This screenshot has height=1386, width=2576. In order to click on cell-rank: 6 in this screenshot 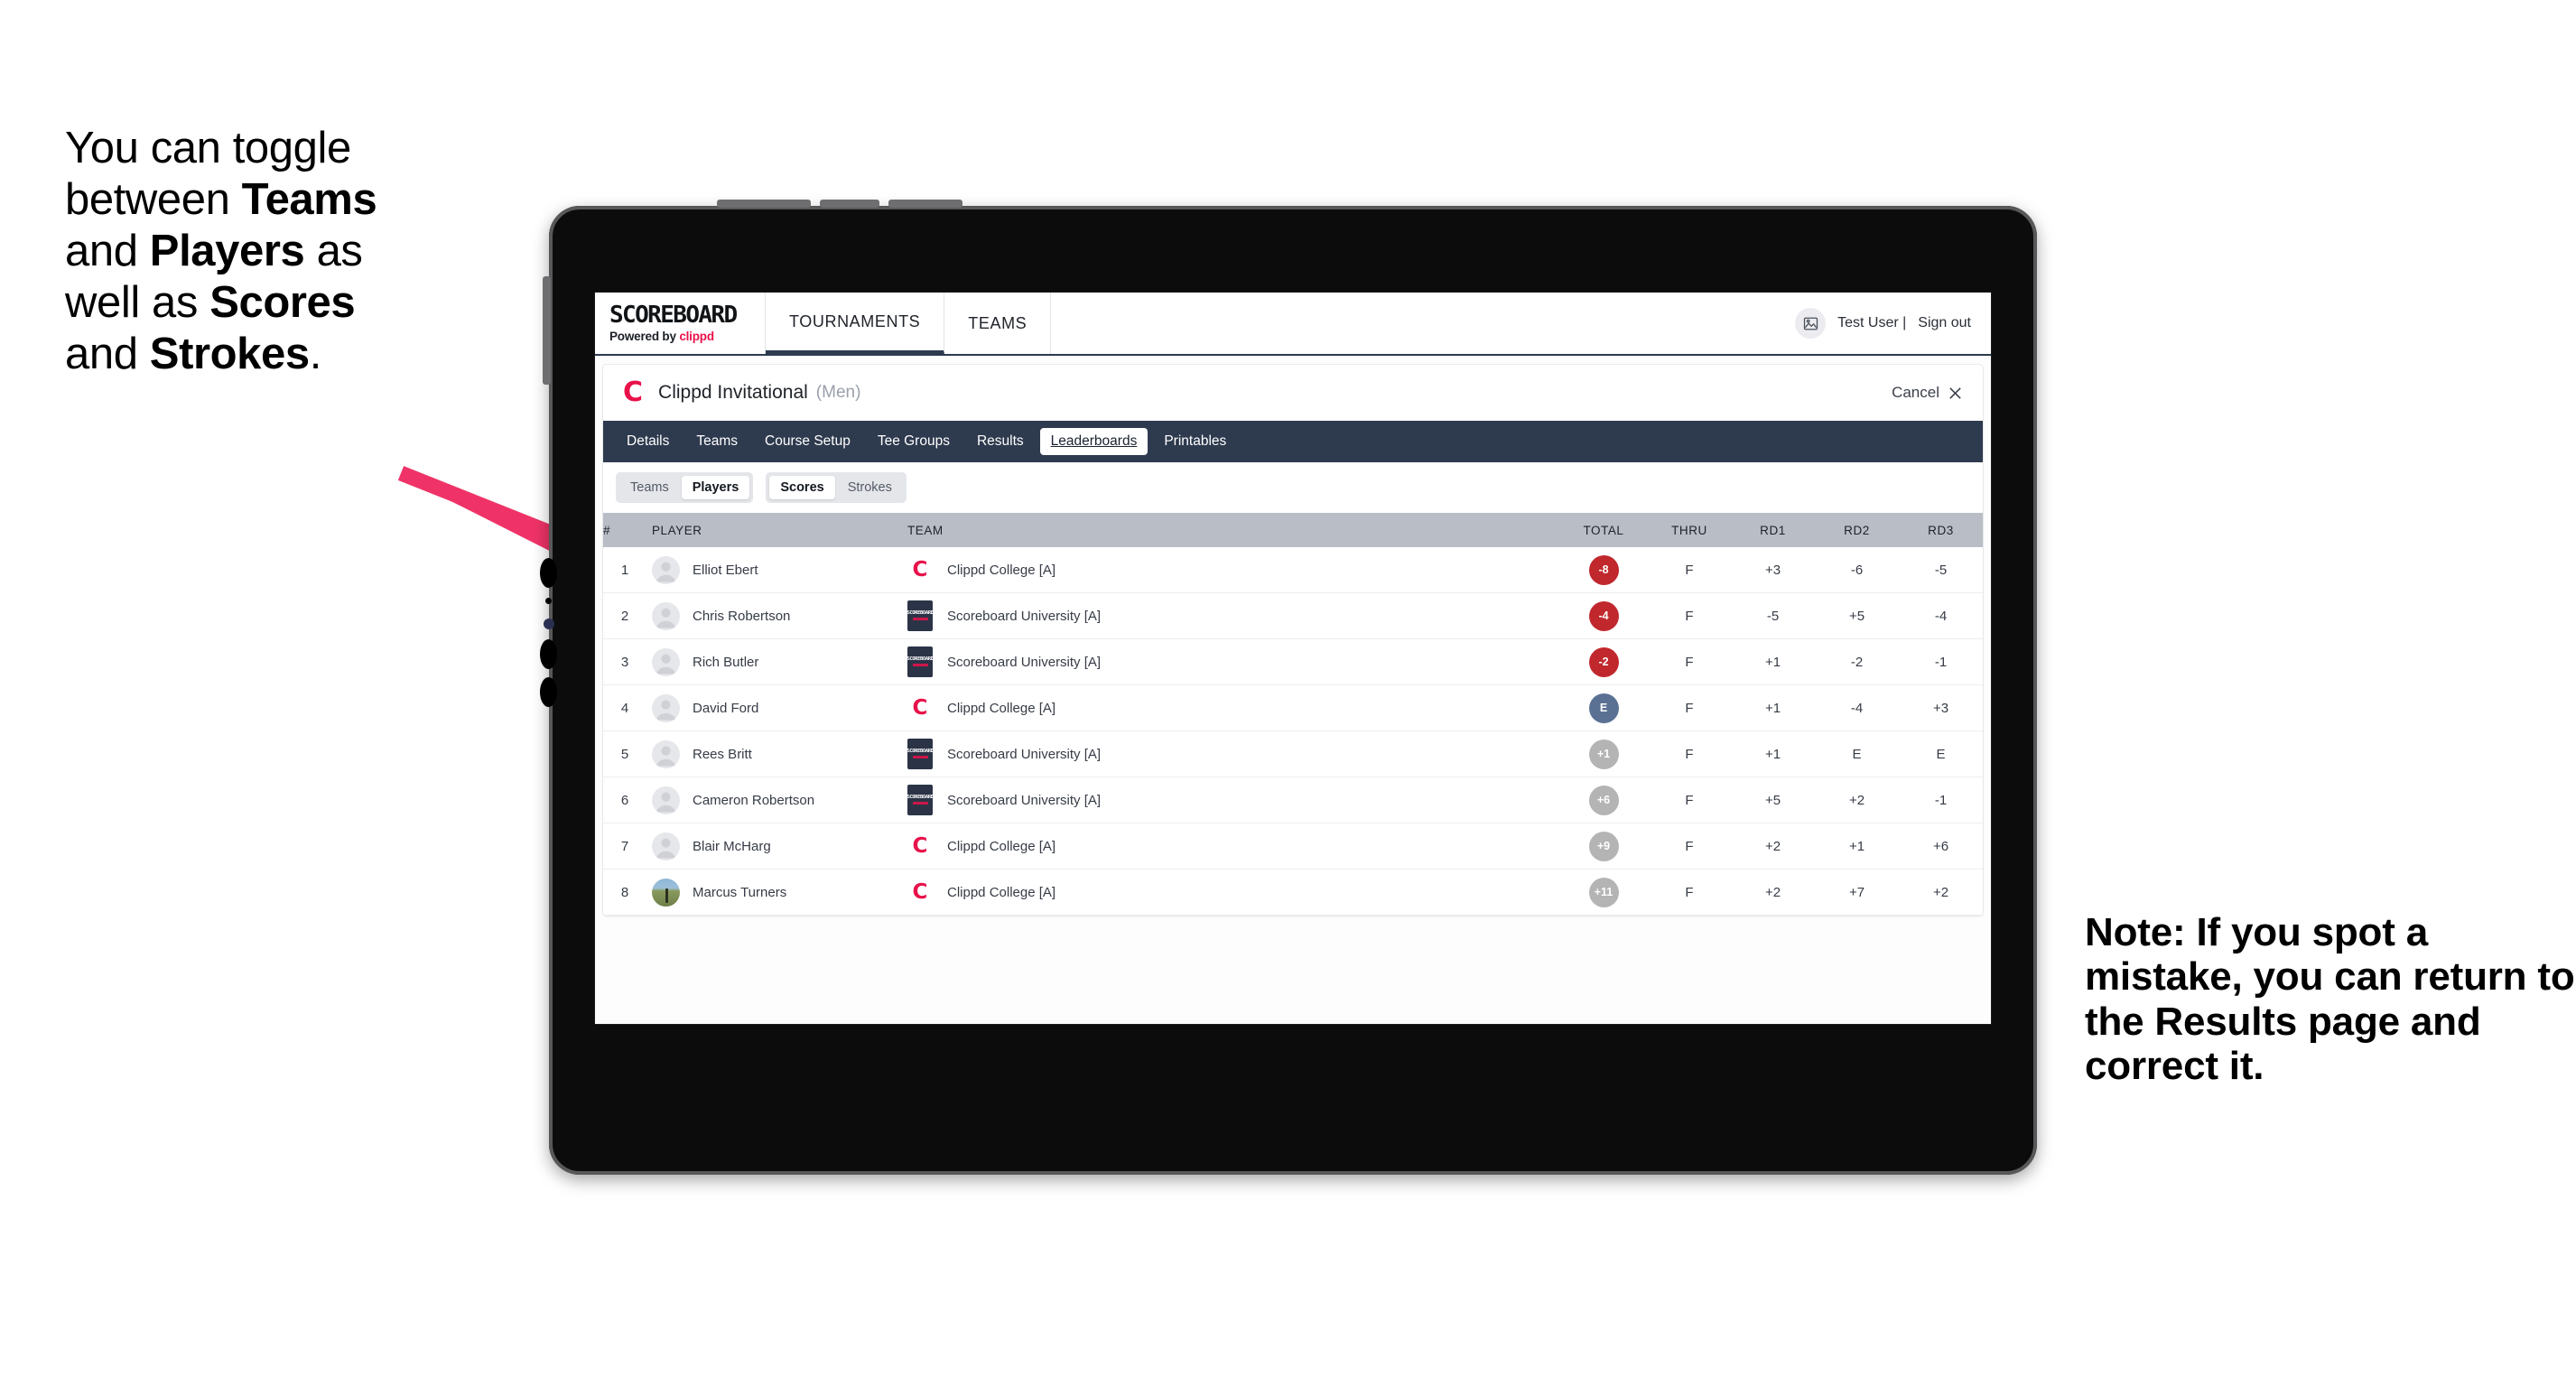, I will do `click(624, 800)`.